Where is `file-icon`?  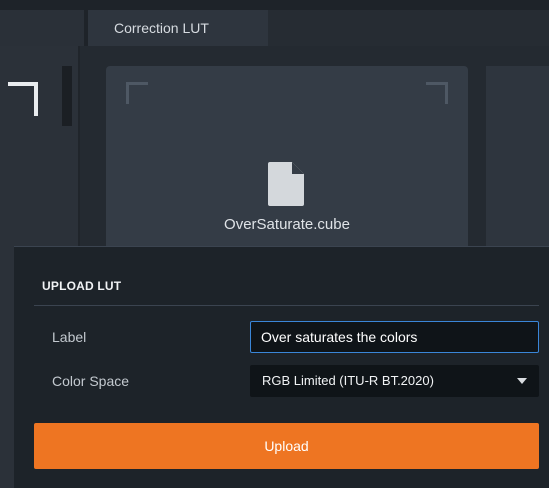
file-icon is located at coordinates (286, 184).